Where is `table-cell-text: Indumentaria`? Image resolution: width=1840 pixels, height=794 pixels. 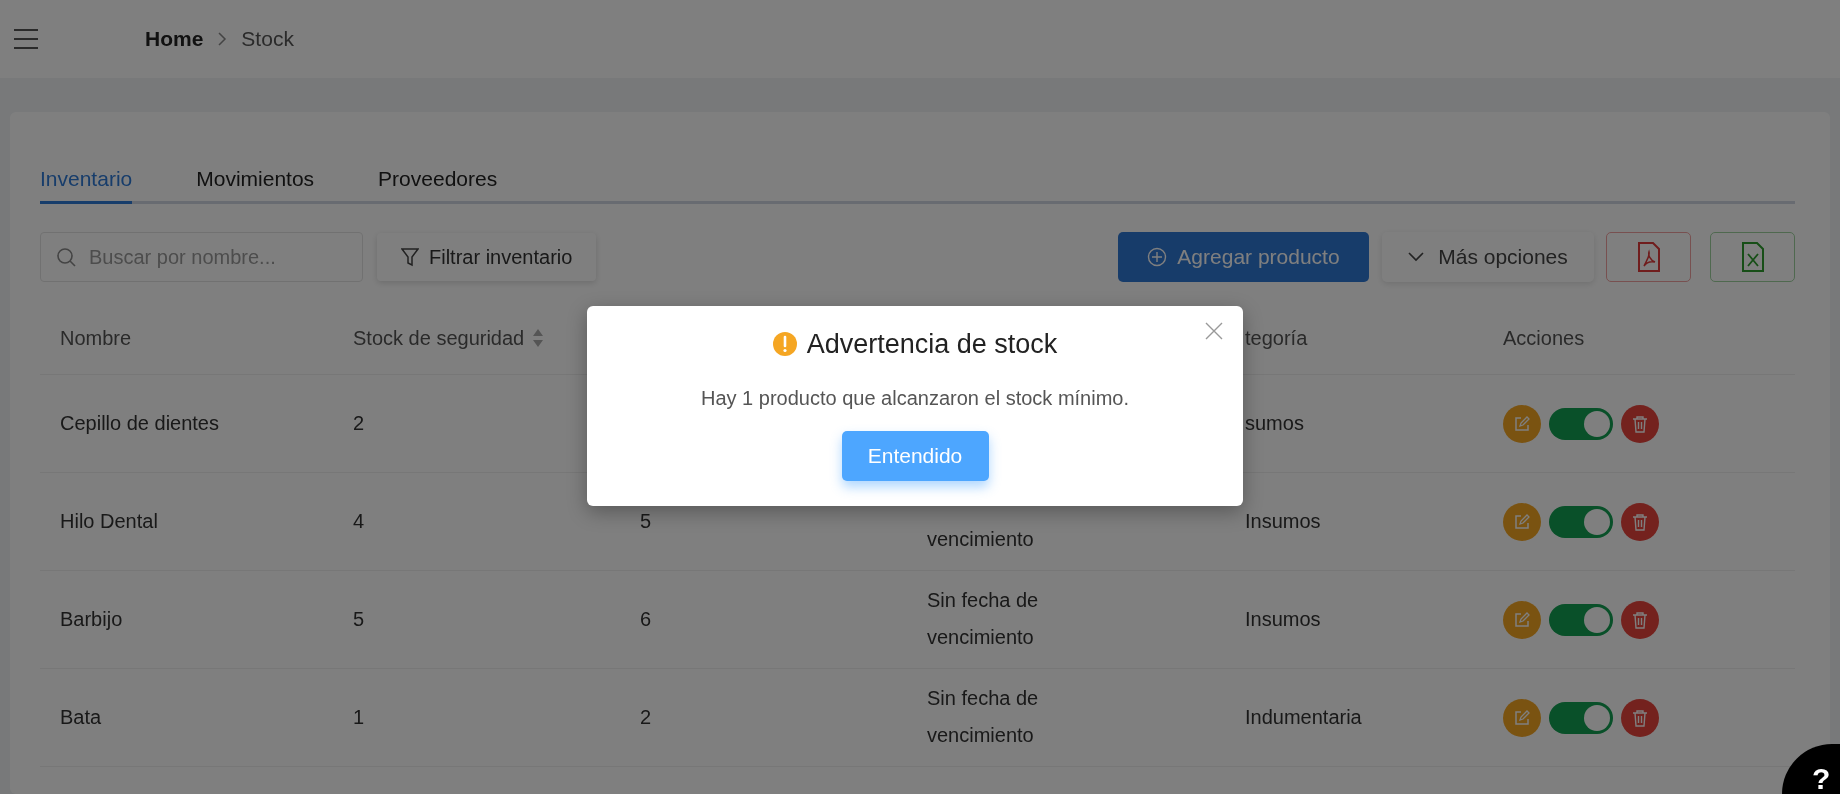 table-cell-text: Indumentaria is located at coordinates (1304, 717).